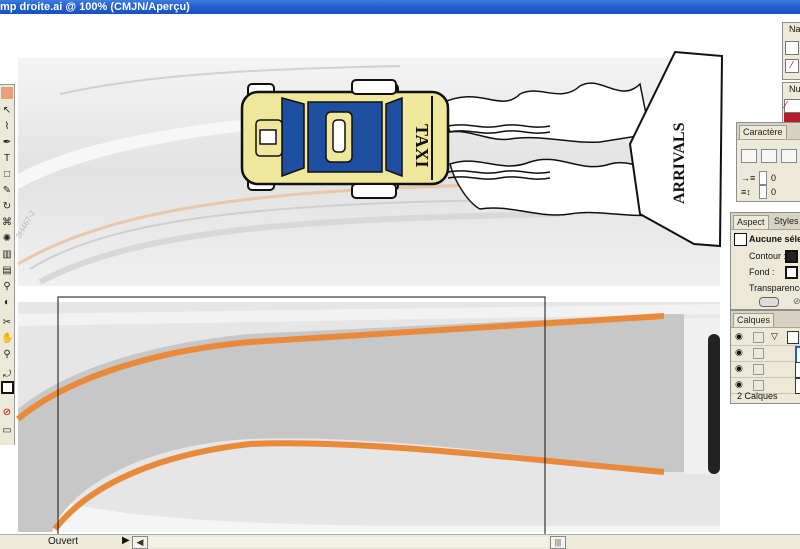 This screenshot has height=549, width=800. What do you see at coordinates (7, 93) in the screenshot?
I see `toolbox-header-icon` at bounding box center [7, 93].